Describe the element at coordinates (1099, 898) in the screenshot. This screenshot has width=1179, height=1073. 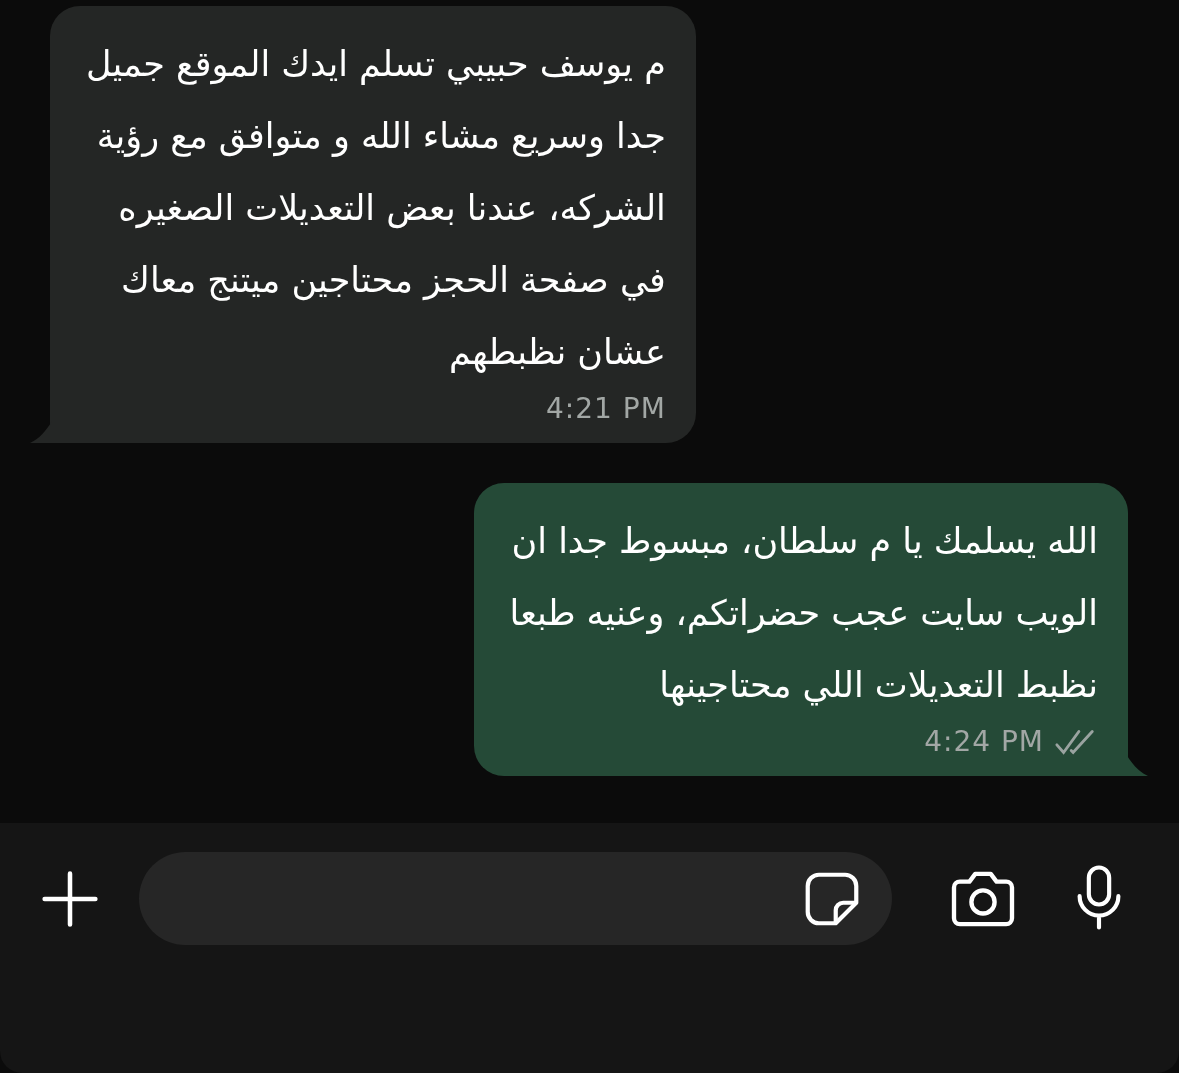
I see `microphone-icon` at that location.